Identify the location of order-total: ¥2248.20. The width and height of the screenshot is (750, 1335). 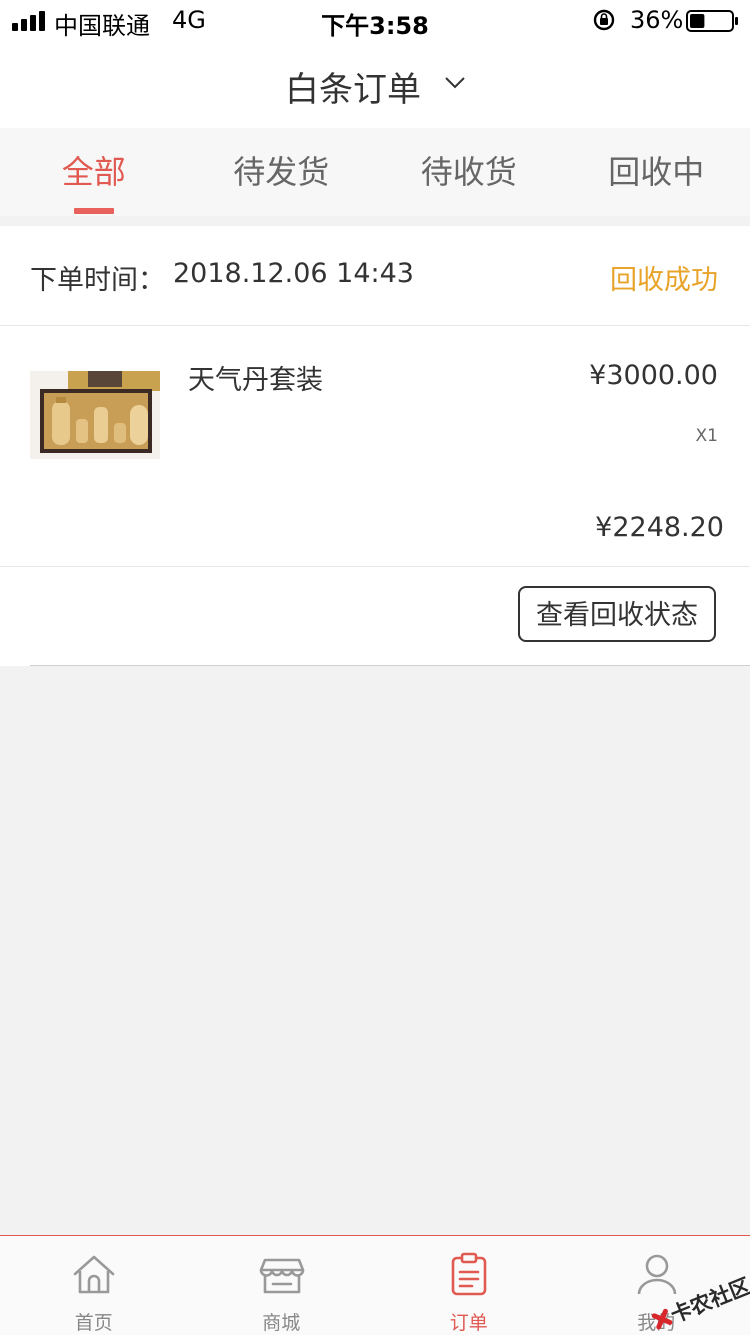
(659, 527).